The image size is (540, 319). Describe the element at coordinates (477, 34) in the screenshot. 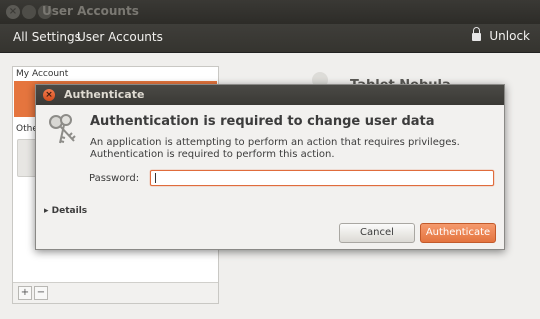

I see `lock-icon` at that location.